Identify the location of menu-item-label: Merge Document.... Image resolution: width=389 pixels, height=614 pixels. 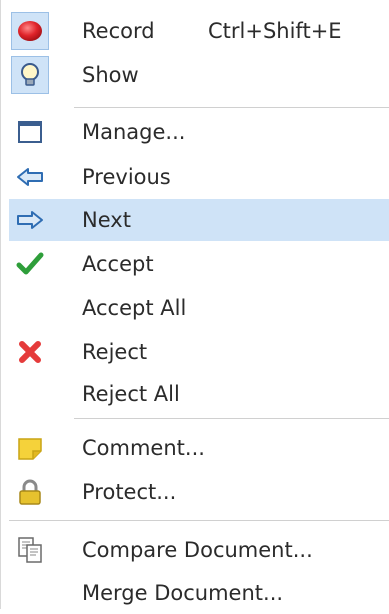
(183, 593).